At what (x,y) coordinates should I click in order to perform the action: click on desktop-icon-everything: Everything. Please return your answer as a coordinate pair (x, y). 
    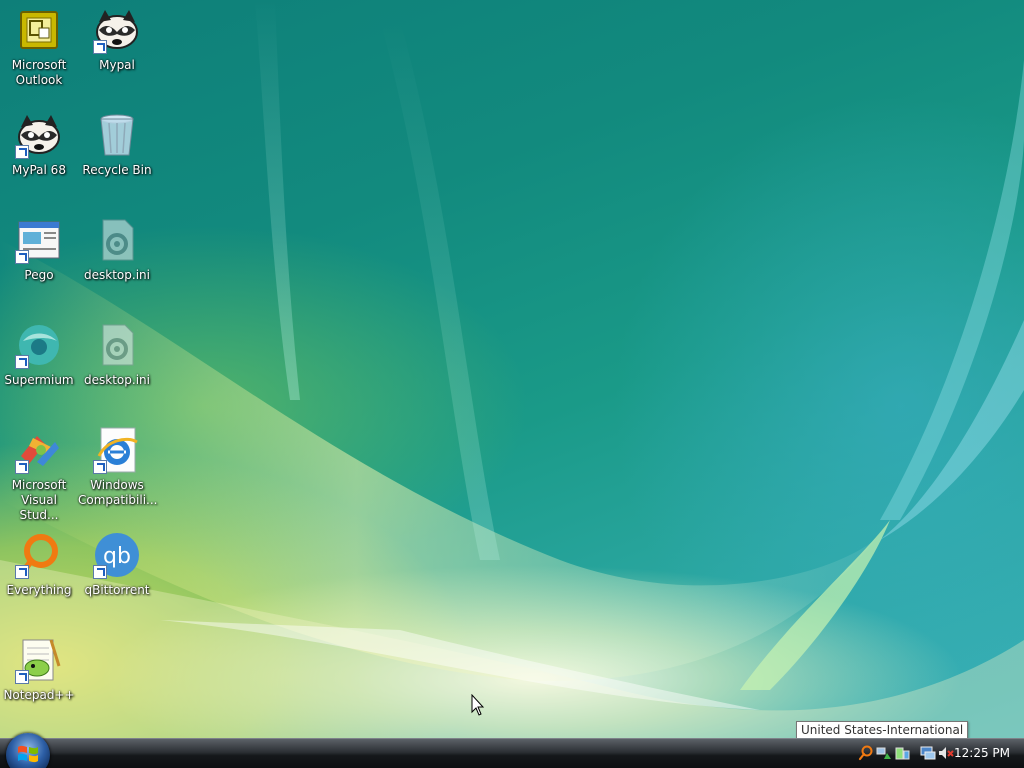
    Looking at the image, I should click on (39, 577).